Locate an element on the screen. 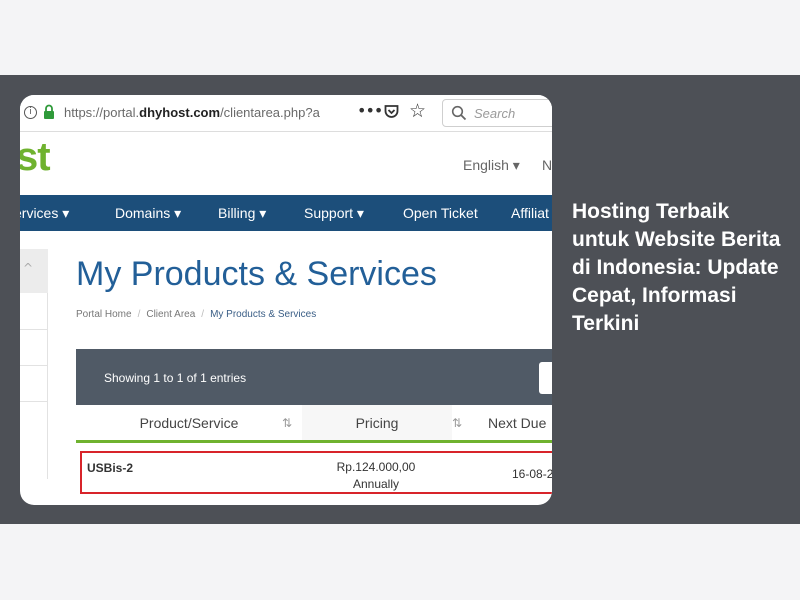 The height and width of the screenshot is (600, 800). nav-label: Billing is located at coordinates (237, 213).